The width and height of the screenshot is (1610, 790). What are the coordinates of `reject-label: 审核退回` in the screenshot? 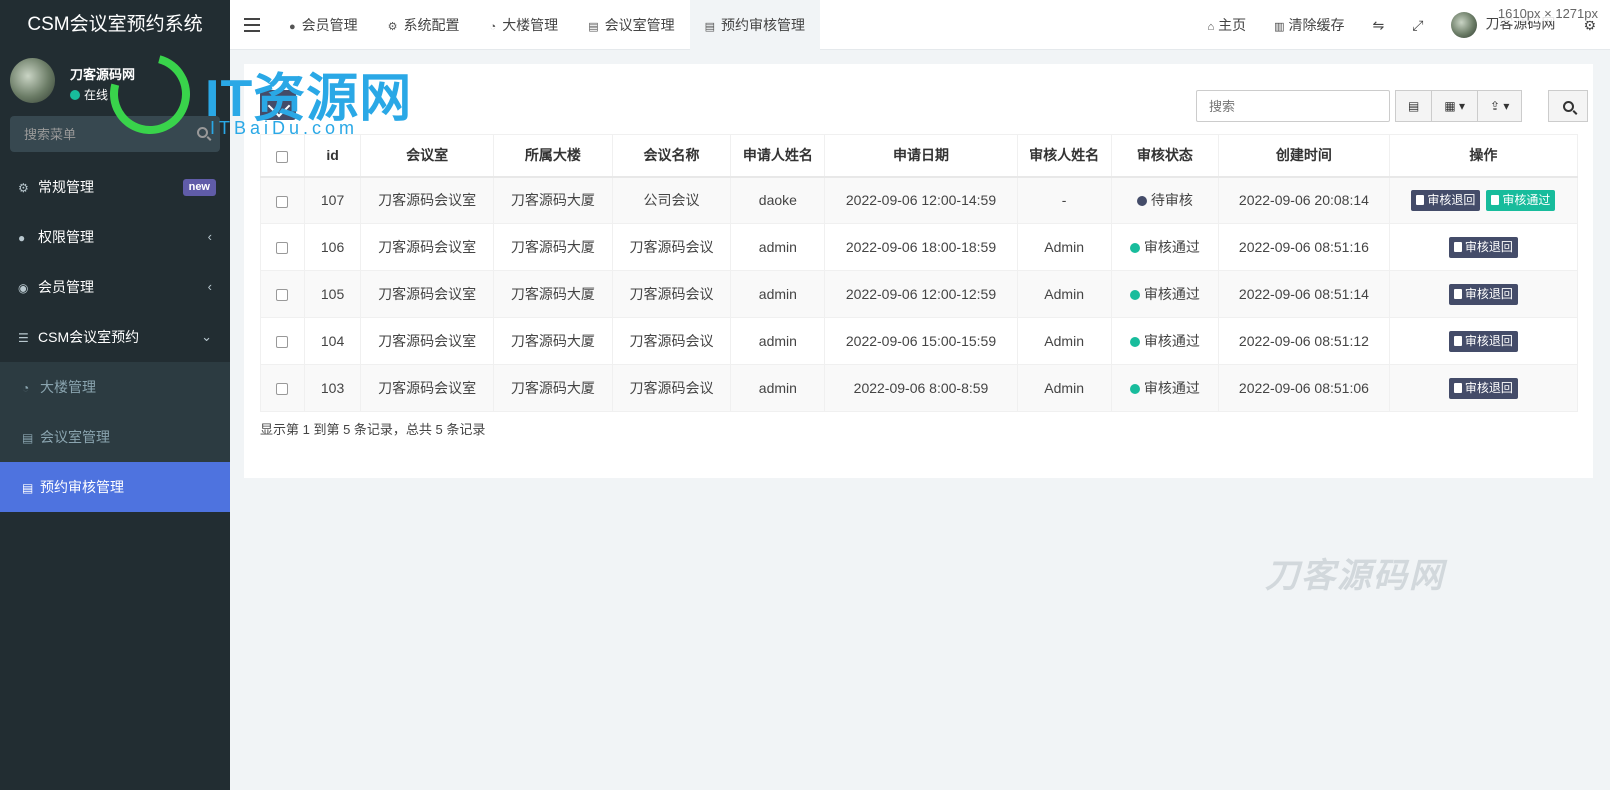 It's located at (1488, 293).